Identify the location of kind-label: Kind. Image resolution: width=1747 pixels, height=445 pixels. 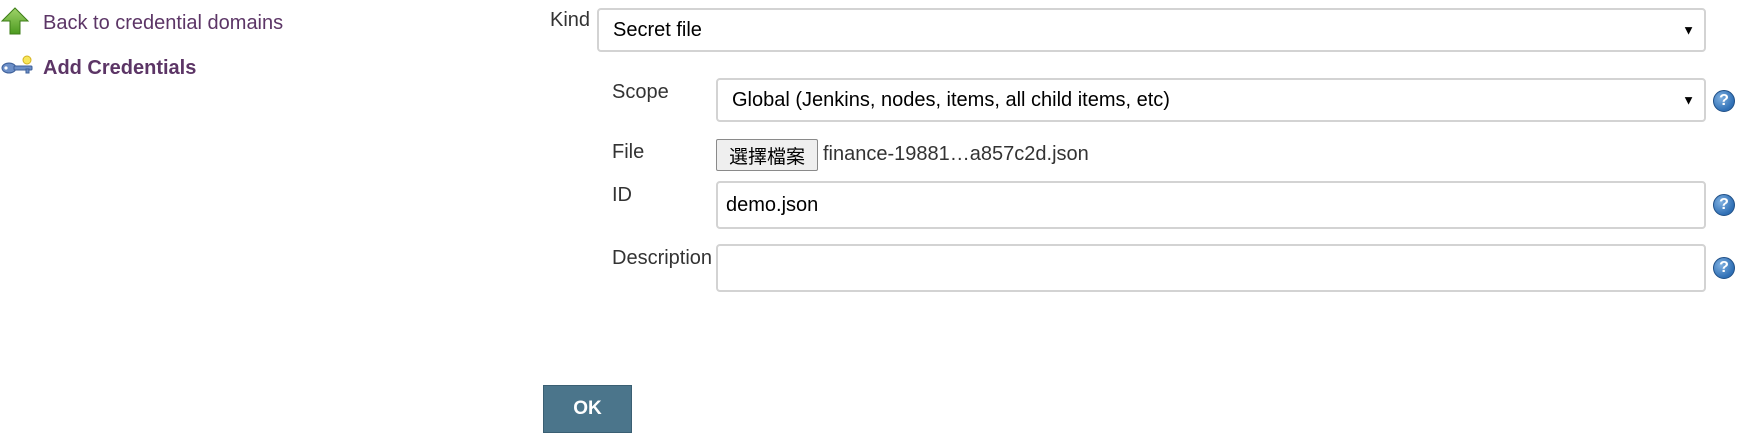
(570, 20).